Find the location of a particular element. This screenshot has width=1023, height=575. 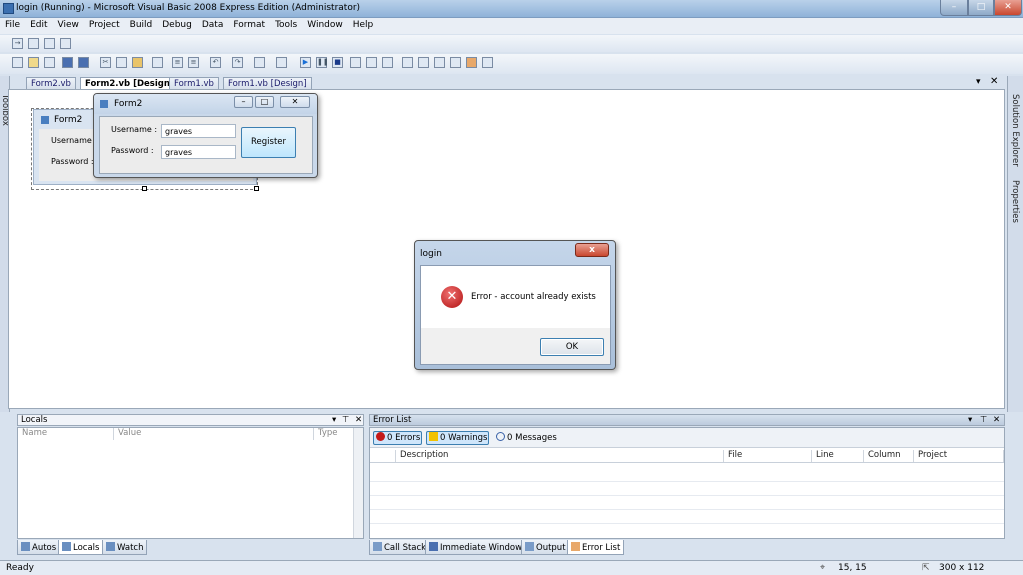

add-item-icon is located at coordinates (49, 62).